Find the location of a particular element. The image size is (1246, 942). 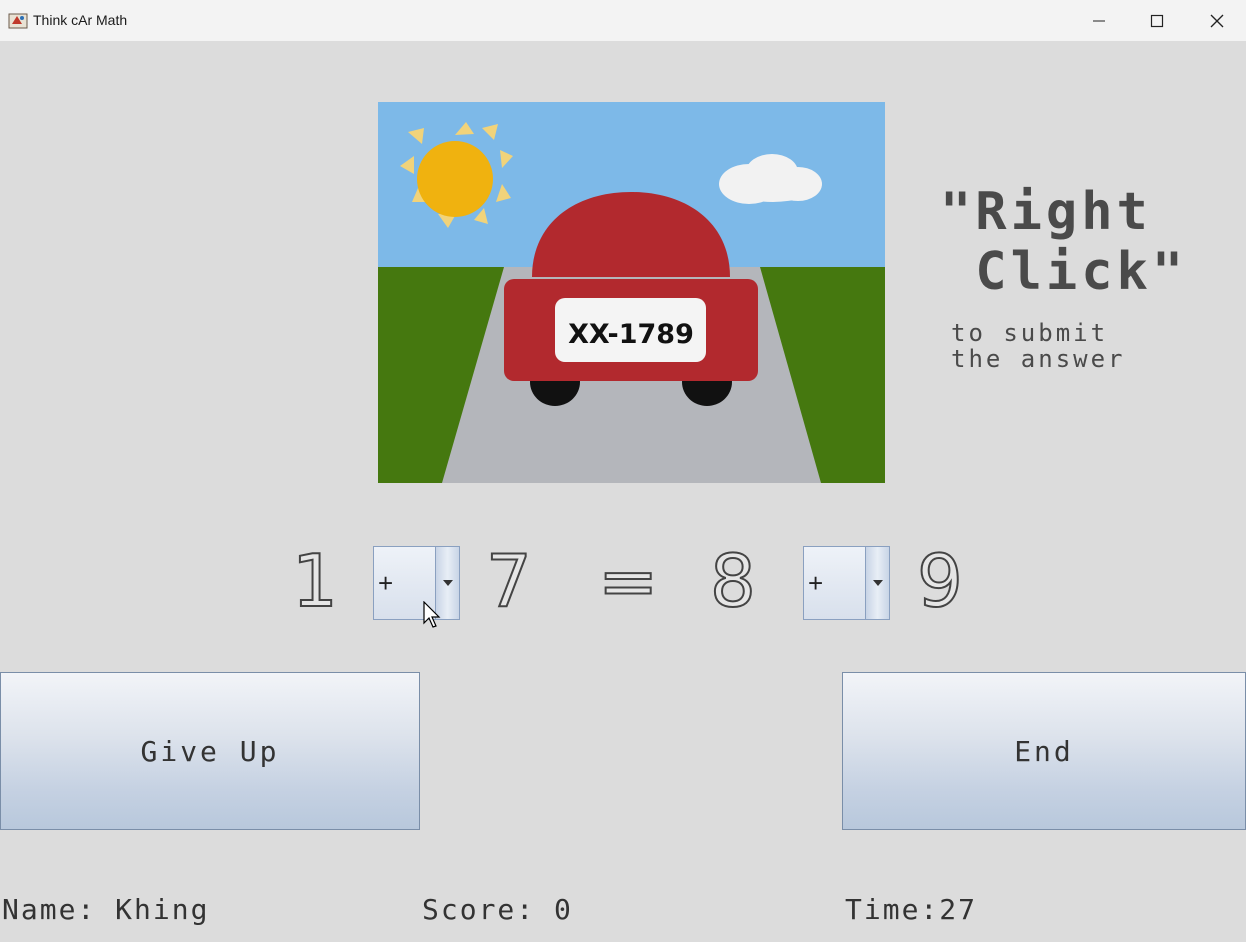

right-click-hint: "Right Click" is located at coordinates (1064, 242).